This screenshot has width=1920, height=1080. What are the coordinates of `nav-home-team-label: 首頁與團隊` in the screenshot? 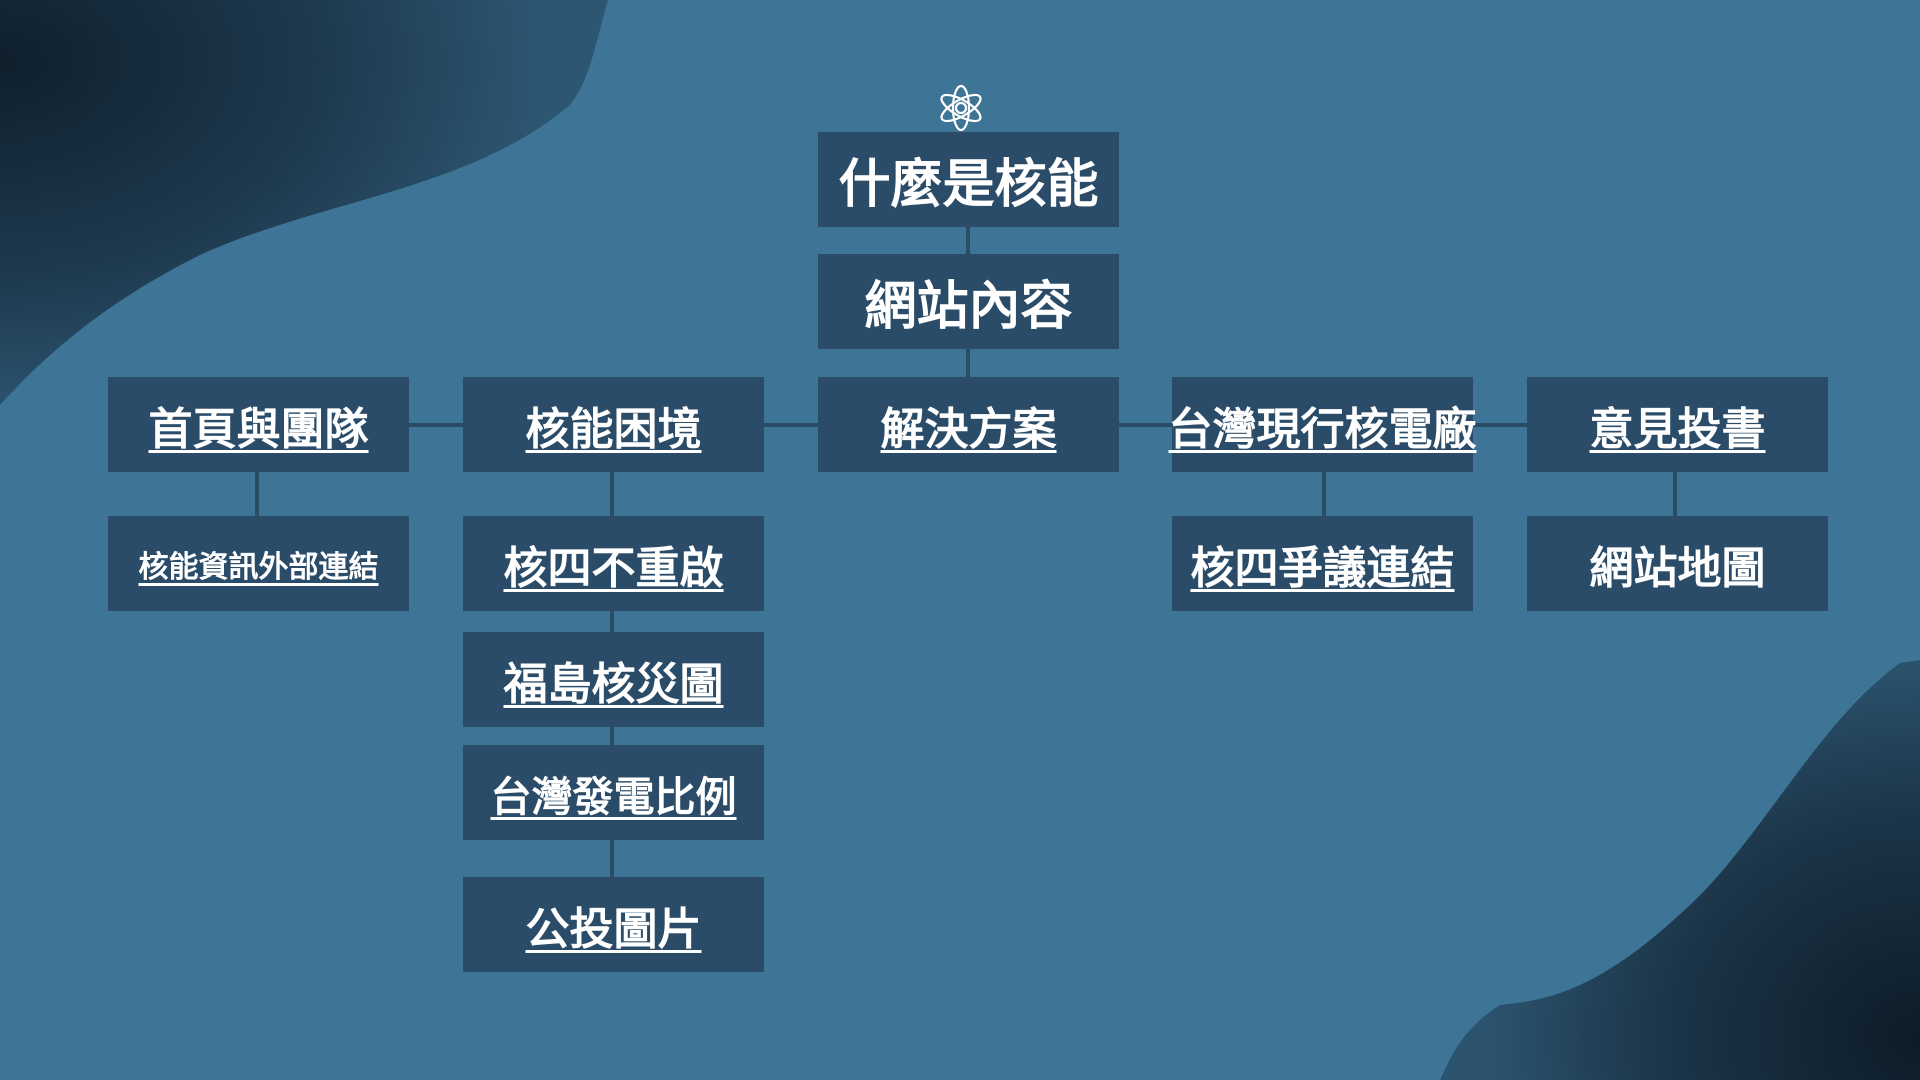 It's located at (259, 425).